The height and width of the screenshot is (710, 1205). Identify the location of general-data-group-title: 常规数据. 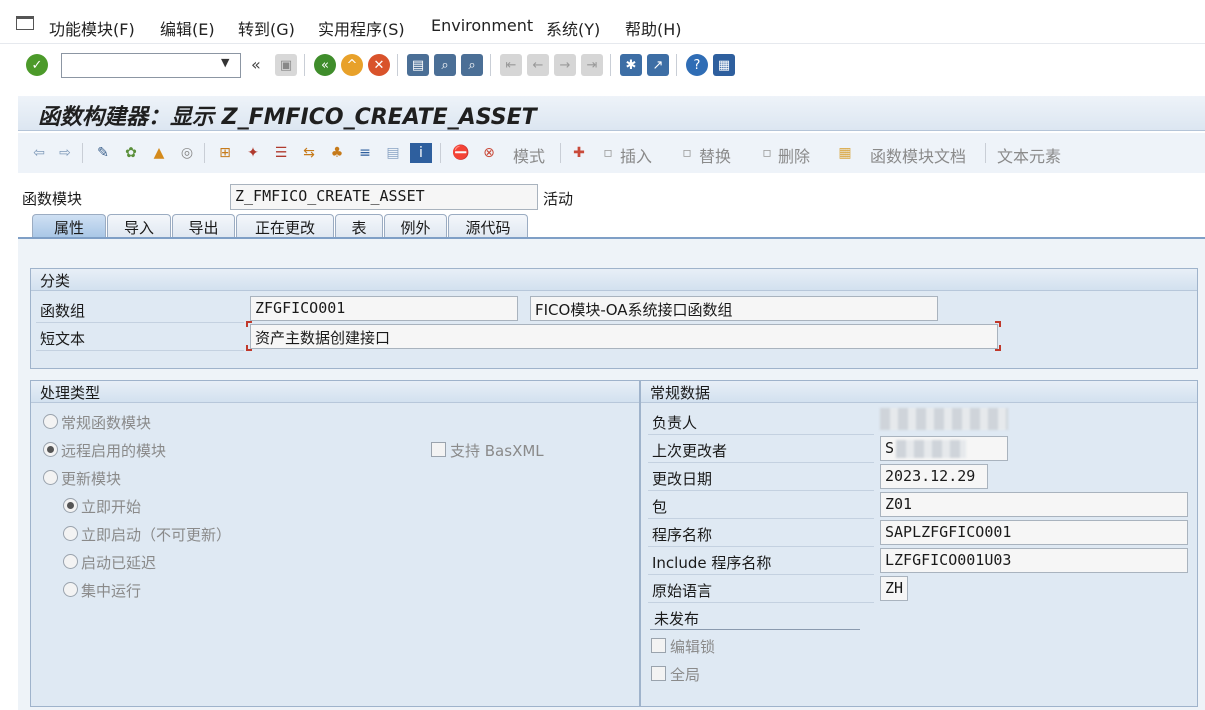
(919, 392).